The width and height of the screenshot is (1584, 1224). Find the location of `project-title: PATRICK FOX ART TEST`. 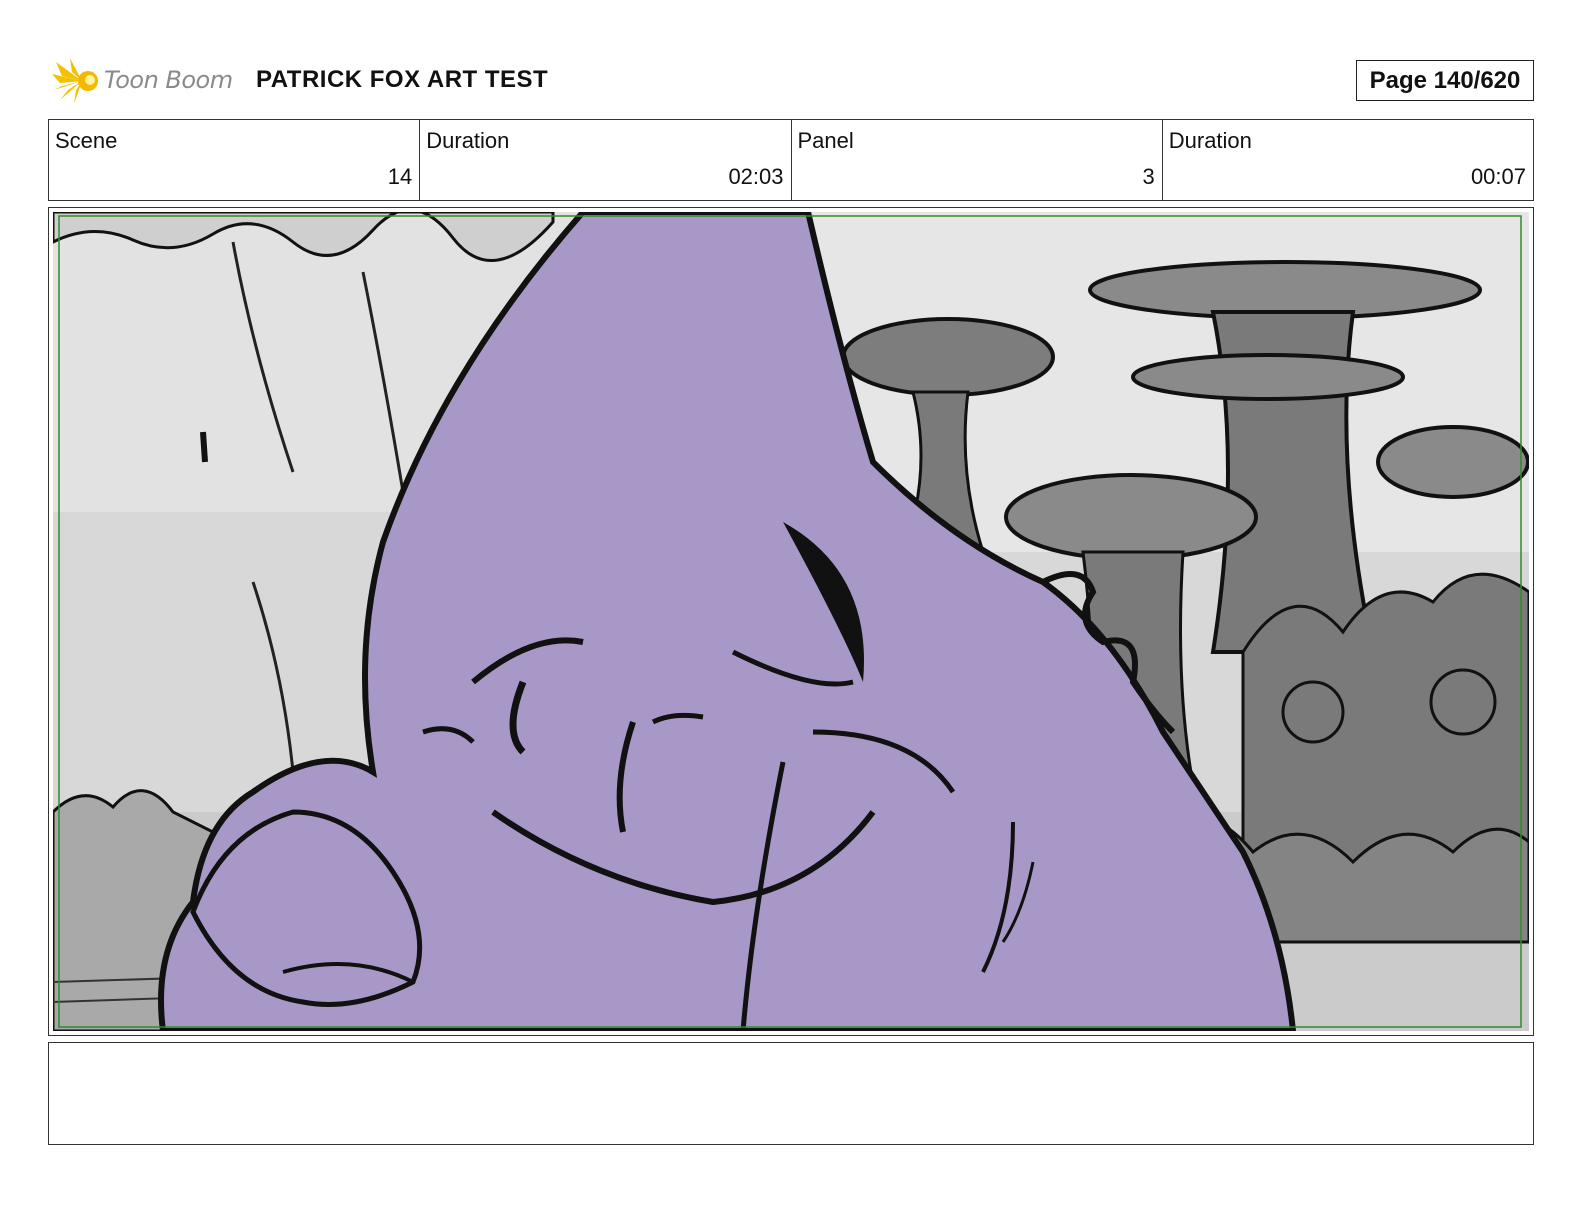

project-title: PATRICK FOX ART TEST is located at coordinates (402, 79).